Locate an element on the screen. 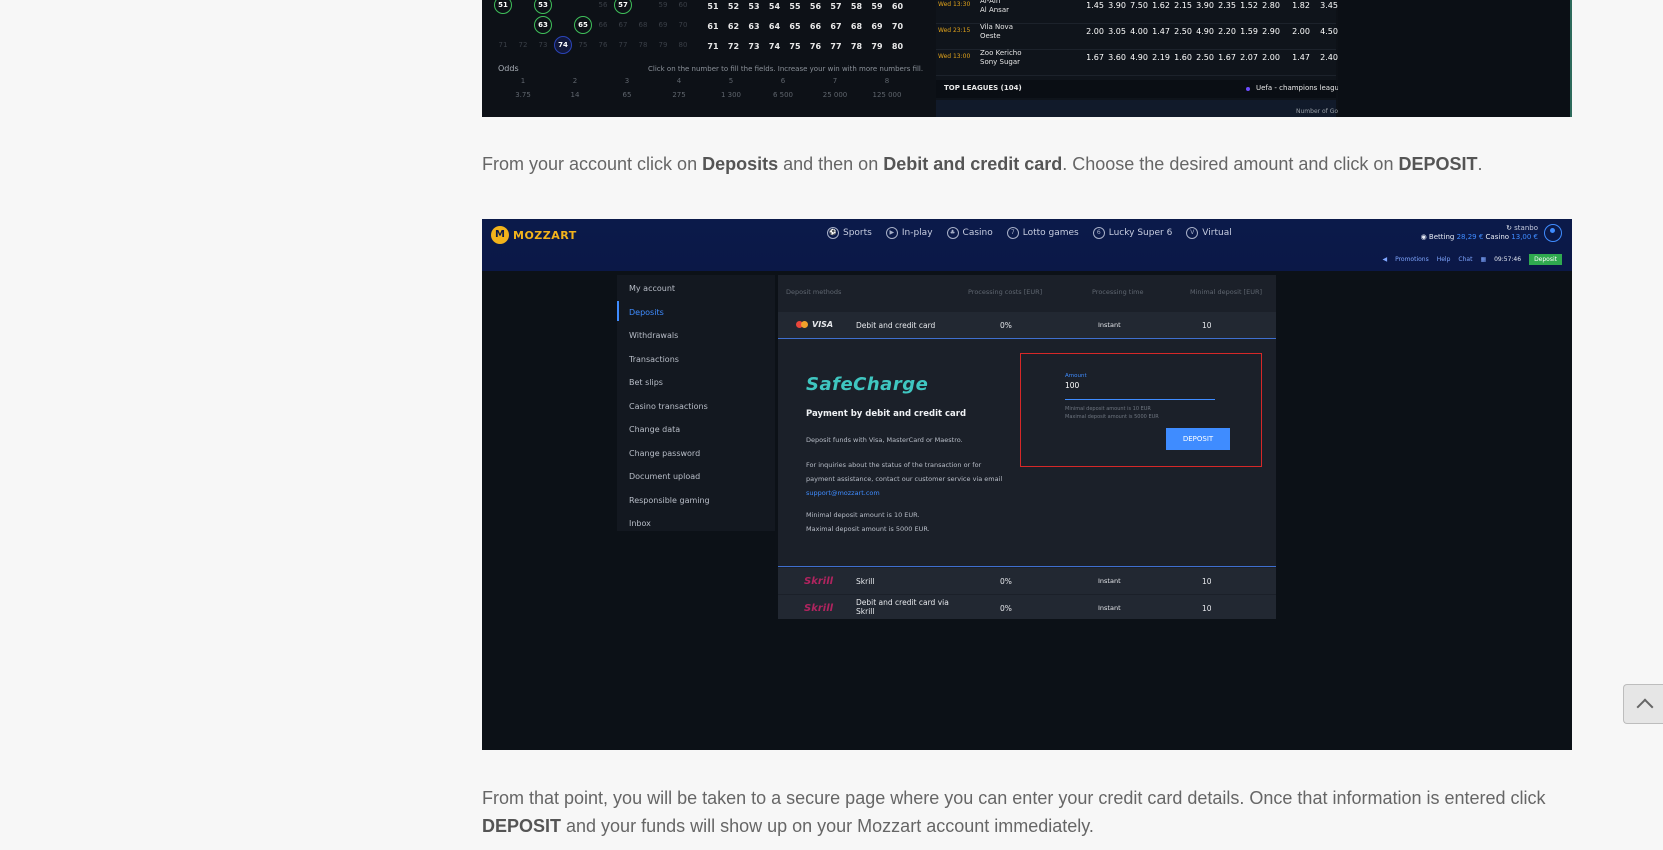 This screenshot has height=850, width=1663. number-cell: 59 is located at coordinates (877, 6).